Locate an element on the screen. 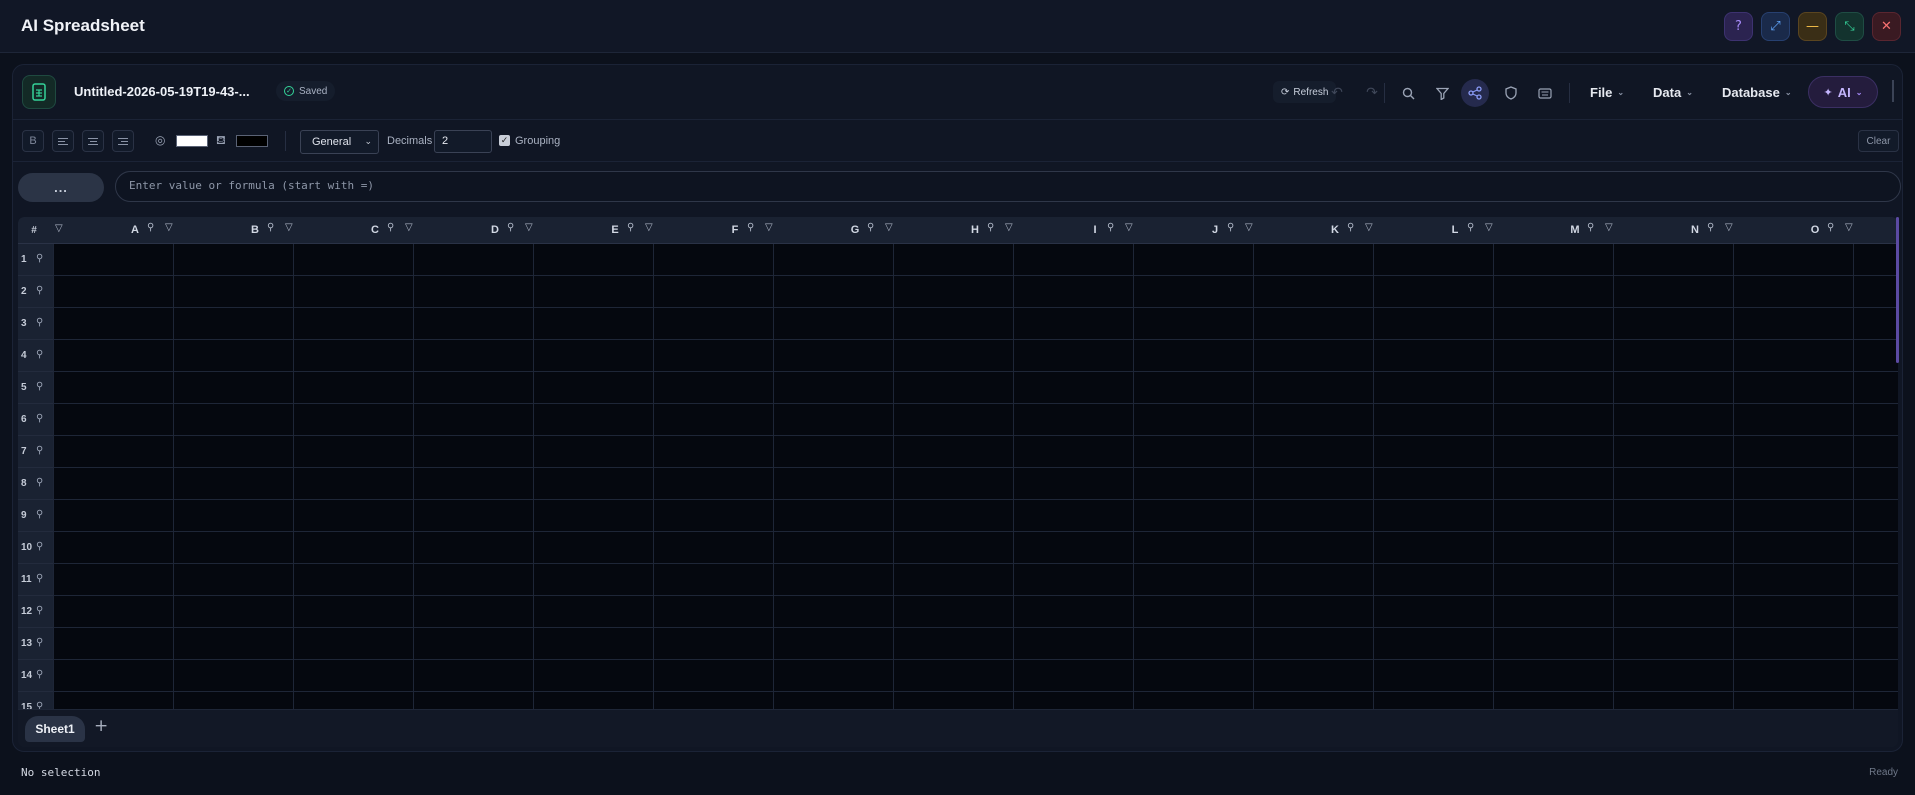 This screenshot has height=795, width=1915. row-header: 4 ⚲ is located at coordinates (35, 356).